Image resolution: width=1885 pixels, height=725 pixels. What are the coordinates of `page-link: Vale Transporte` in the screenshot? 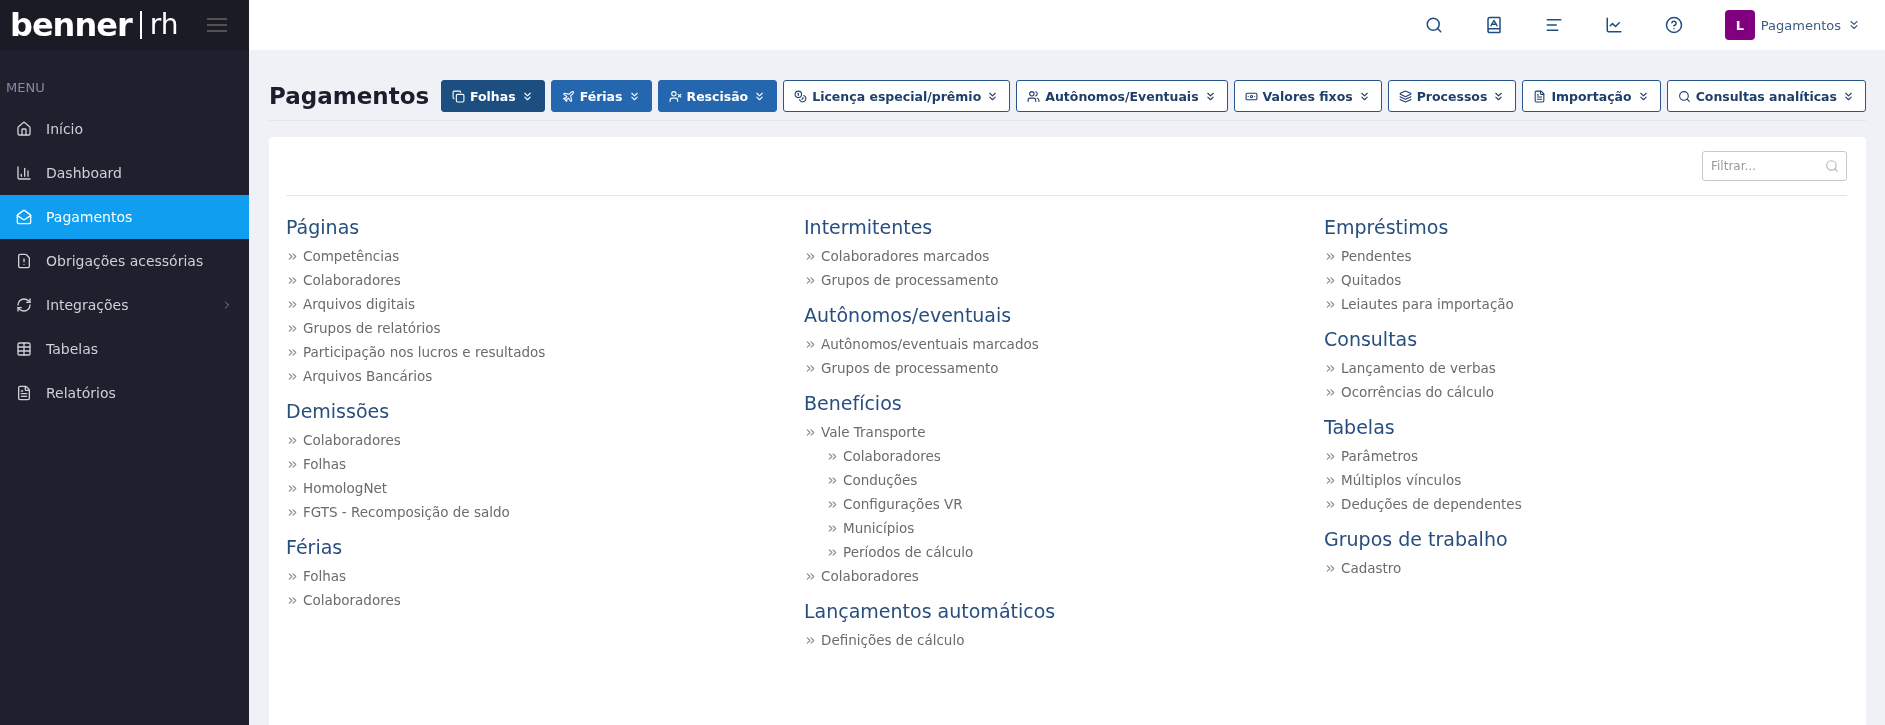 It's located at (1064, 432).